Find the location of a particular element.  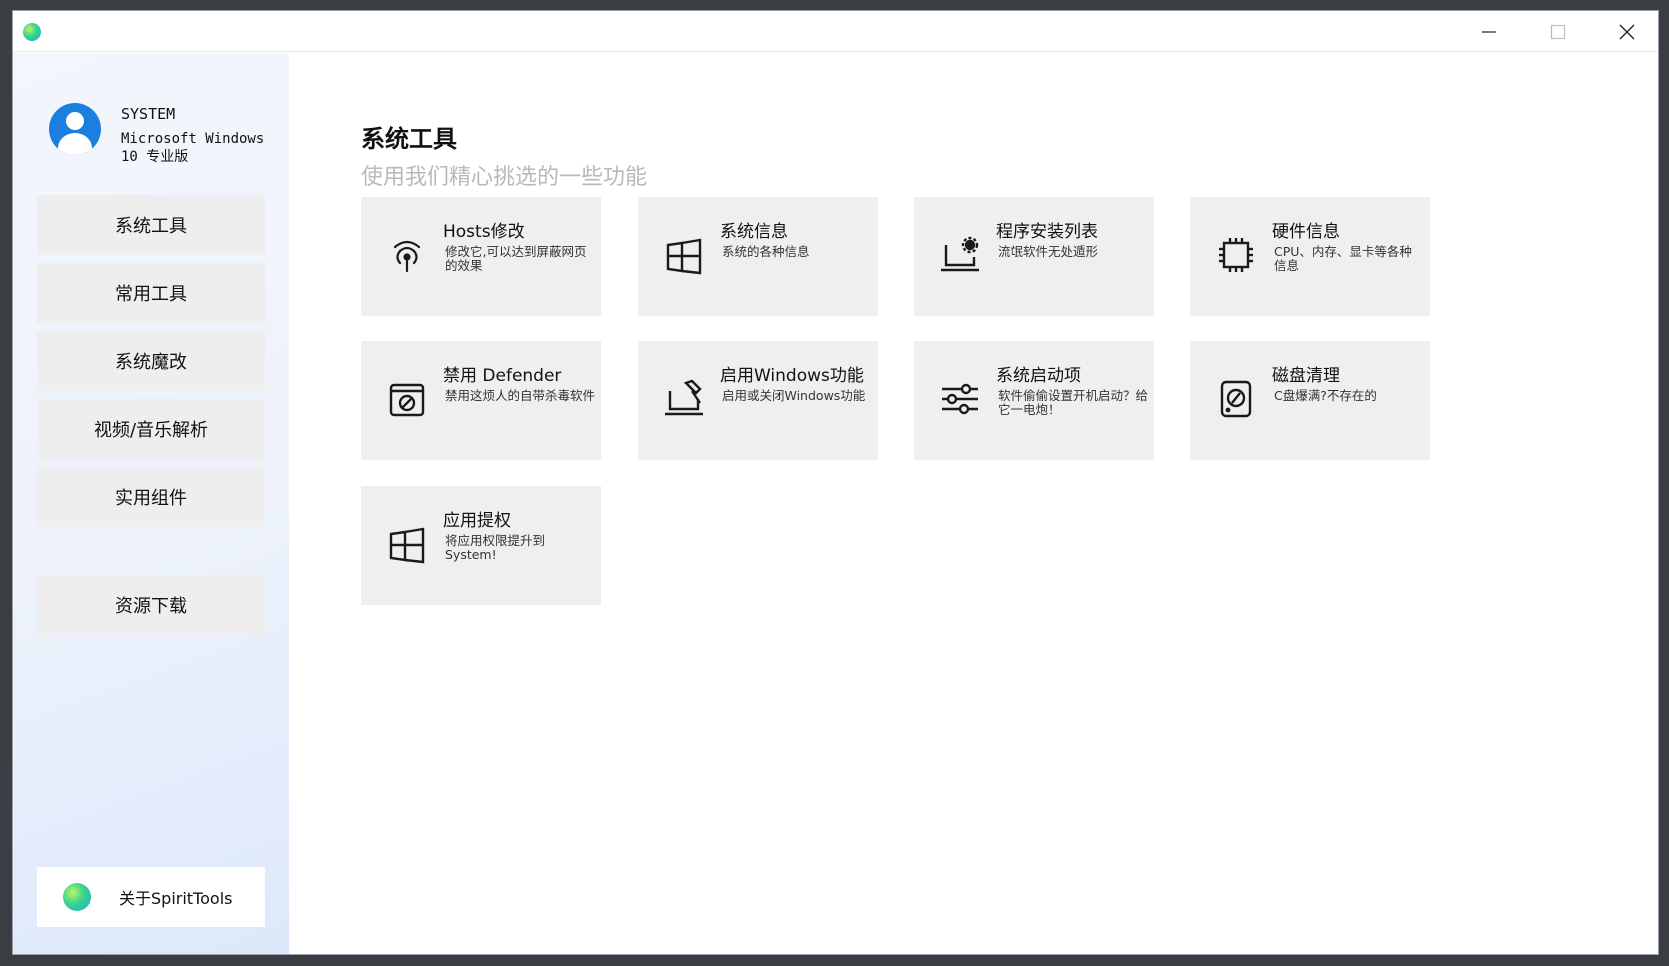

card-description: 禁用这烦人的自带杀毒软件 is located at coordinates (520, 395).